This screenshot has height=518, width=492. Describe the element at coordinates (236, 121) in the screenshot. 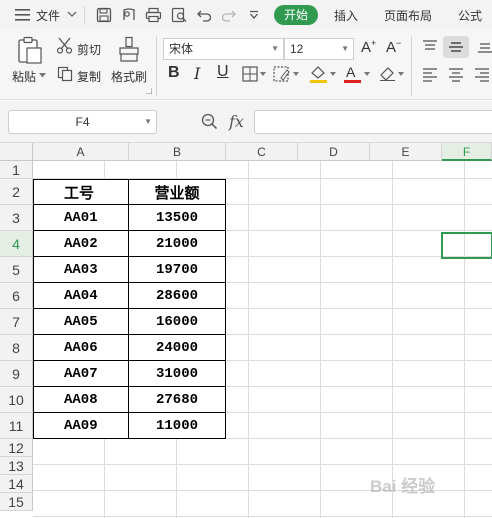

I see `insert-function-icon: fx` at that location.